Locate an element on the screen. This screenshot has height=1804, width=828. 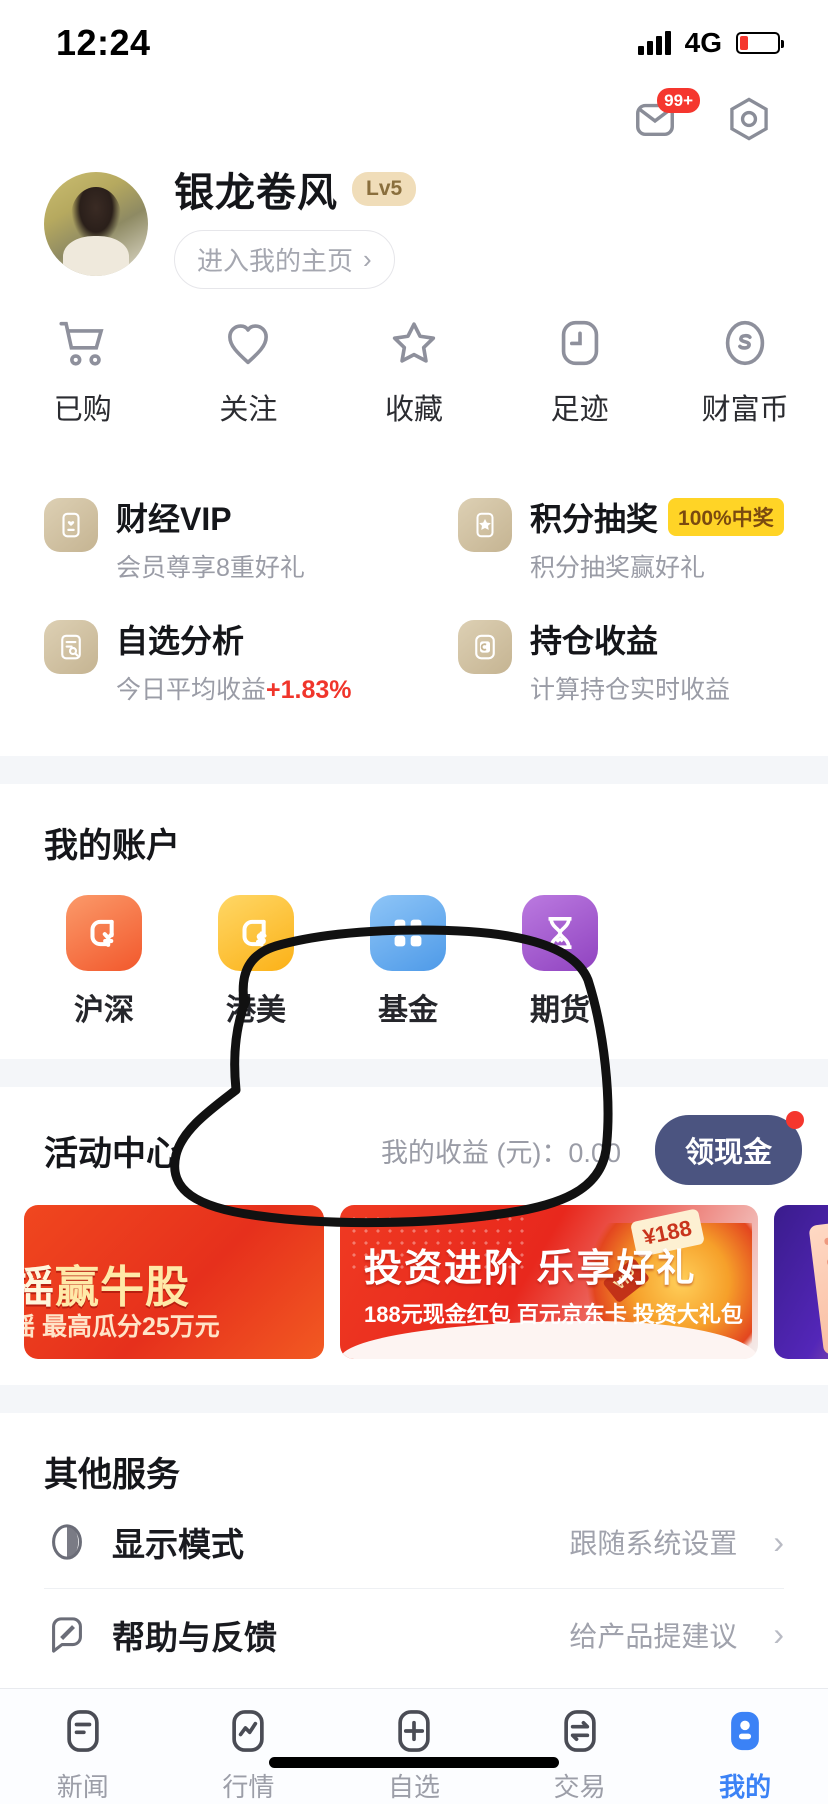
profile-info: 银龙卷风 Lv5 进入我的主页 › is located at coordinates (295, 224).